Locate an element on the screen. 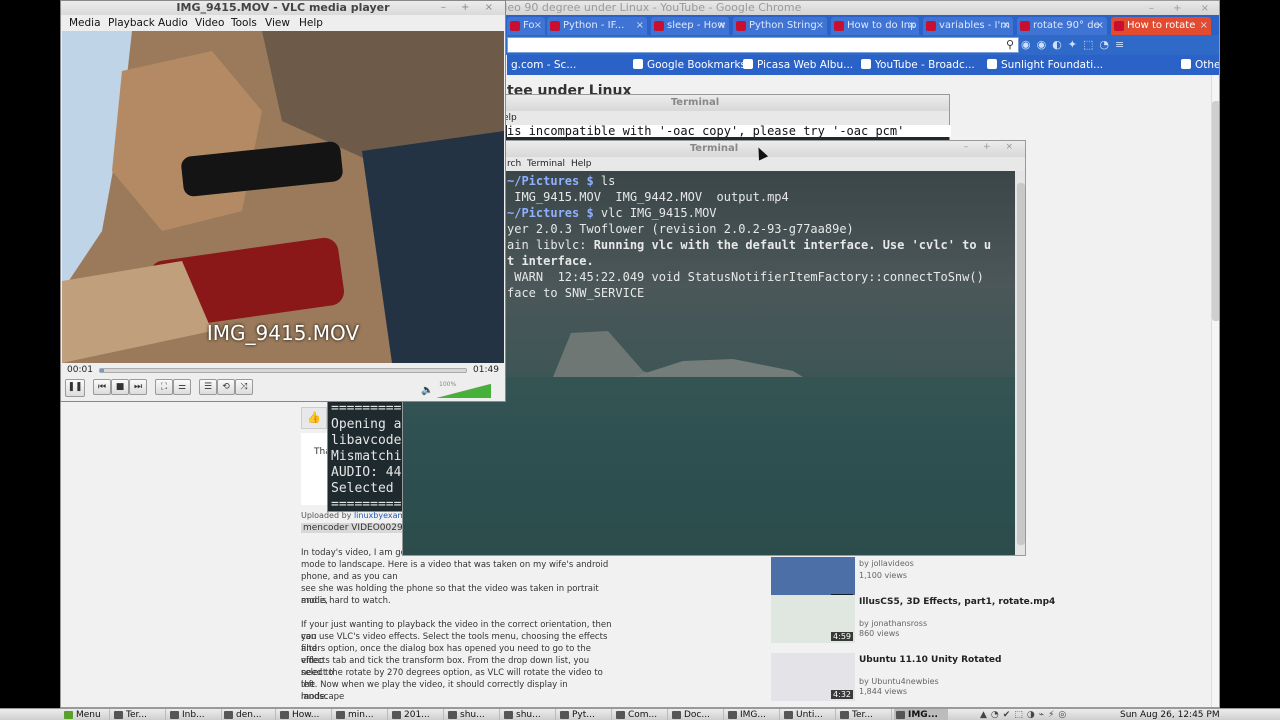 The image size is (1280, 720). related-video-title: Ubuntu 11.10 Unity Rotated is located at coordinates (930, 660).